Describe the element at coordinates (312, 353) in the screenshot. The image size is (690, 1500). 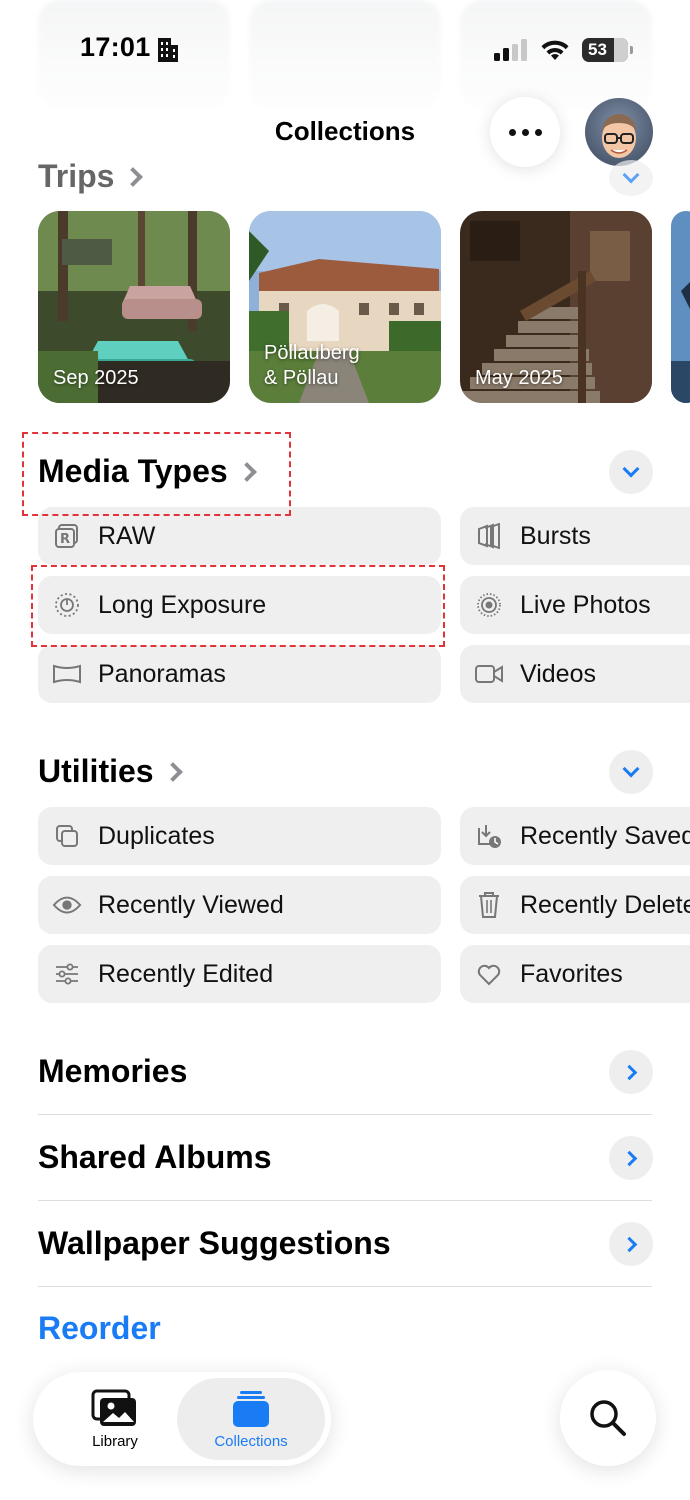
I see `trip-card-label-line1: Pöllauberg` at that location.